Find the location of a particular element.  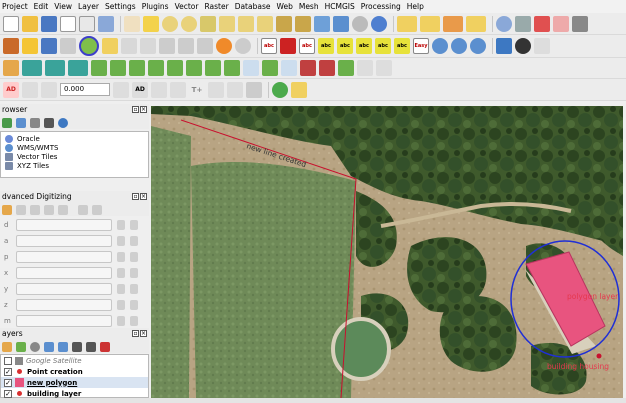

snapping-icon is located at coordinates (63, 209).